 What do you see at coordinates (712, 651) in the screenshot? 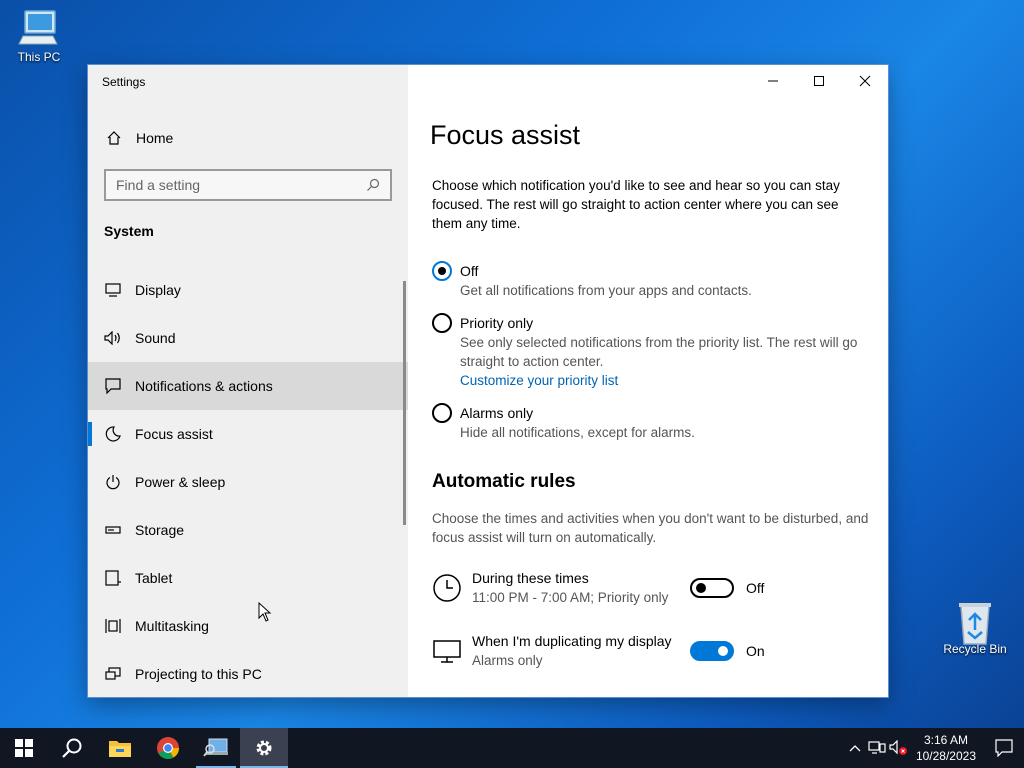
I see `duplicating-display-toggle` at bounding box center [712, 651].